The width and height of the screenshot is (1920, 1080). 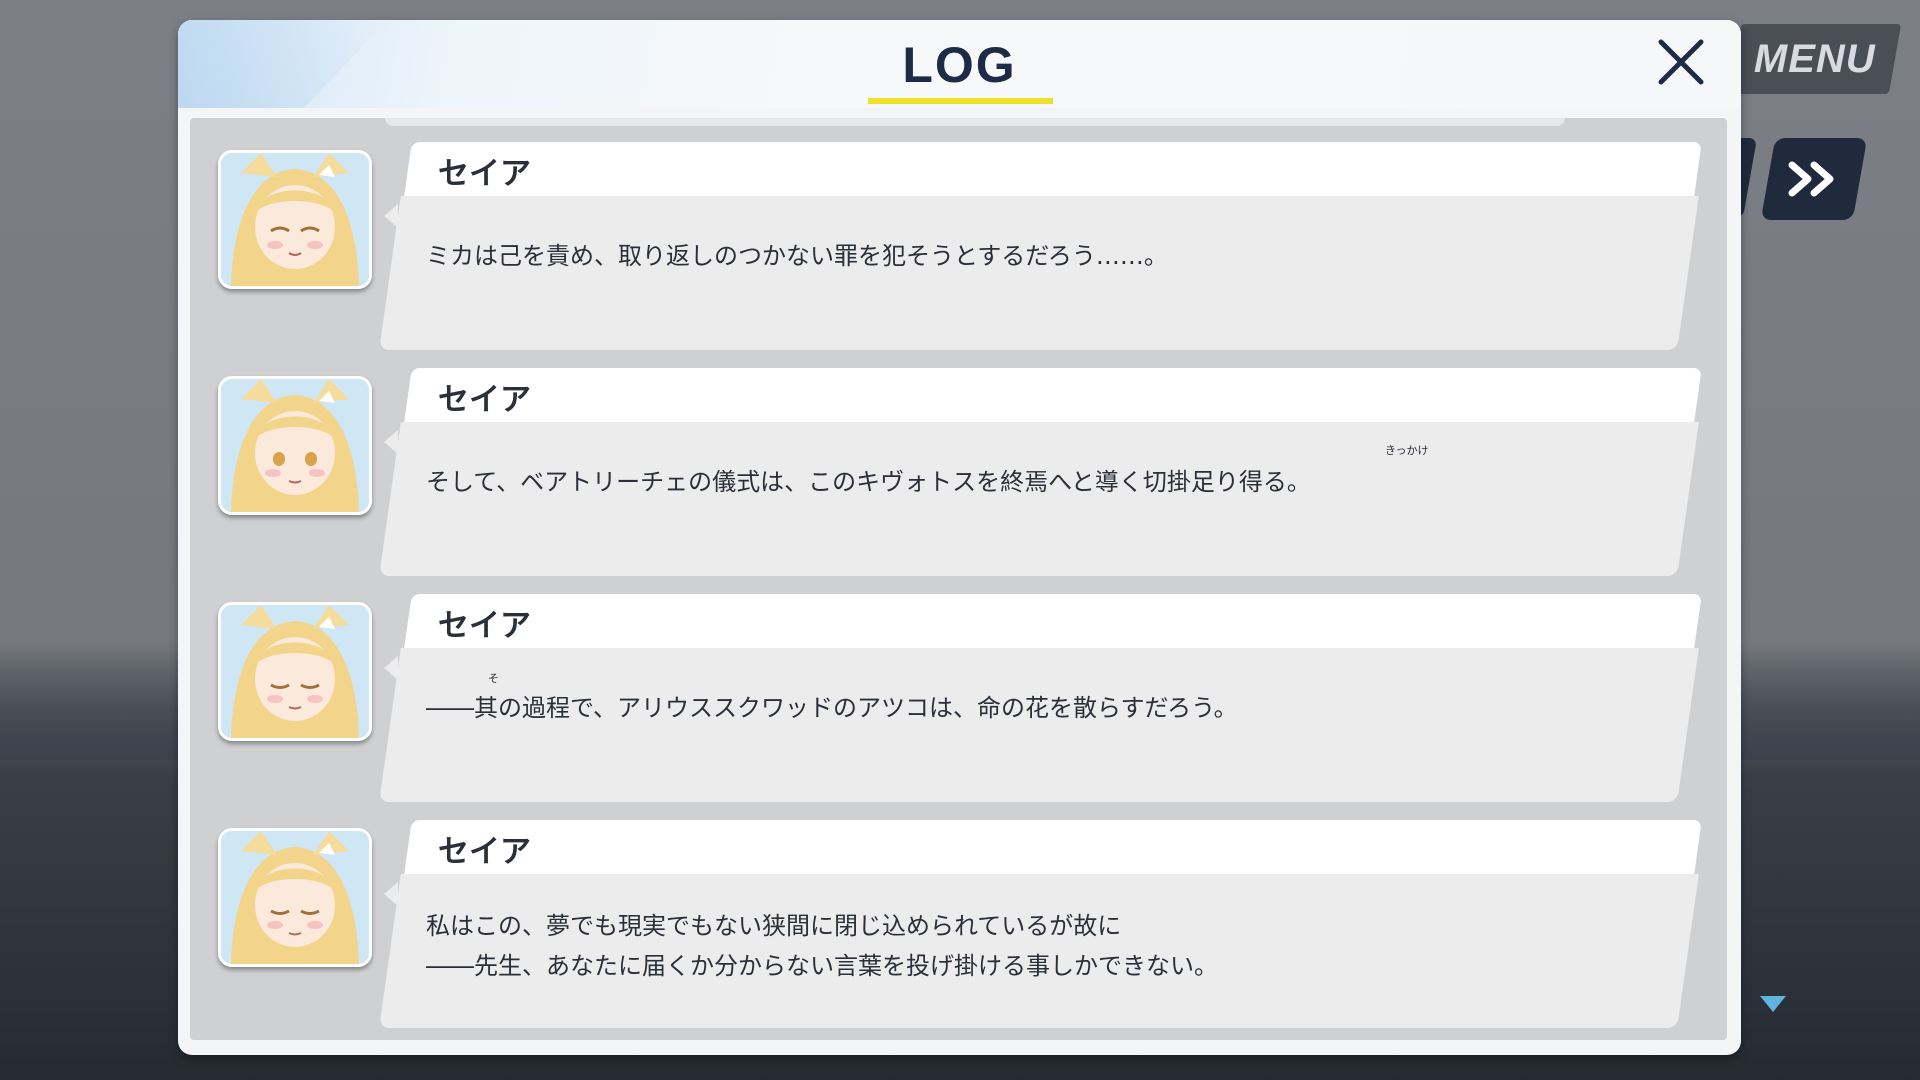 I want to click on chevron-down-icon, so click(x=1773, y=1004).